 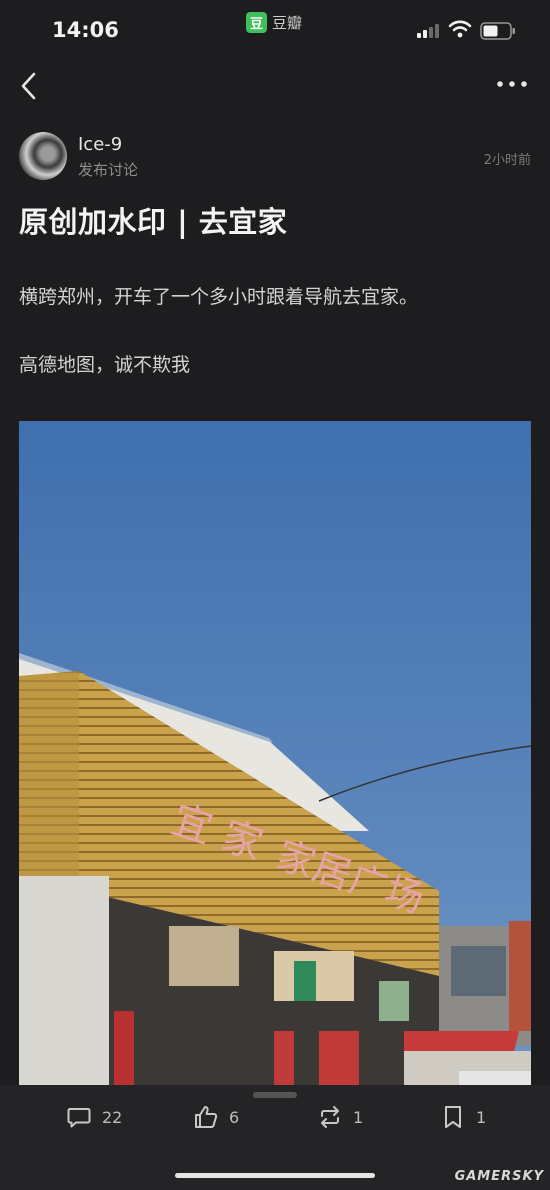 I want to click on post-paragraph: 横跨郑州，开车了一个多小时跟着导航去宜家。, so click(x=219, y=297).